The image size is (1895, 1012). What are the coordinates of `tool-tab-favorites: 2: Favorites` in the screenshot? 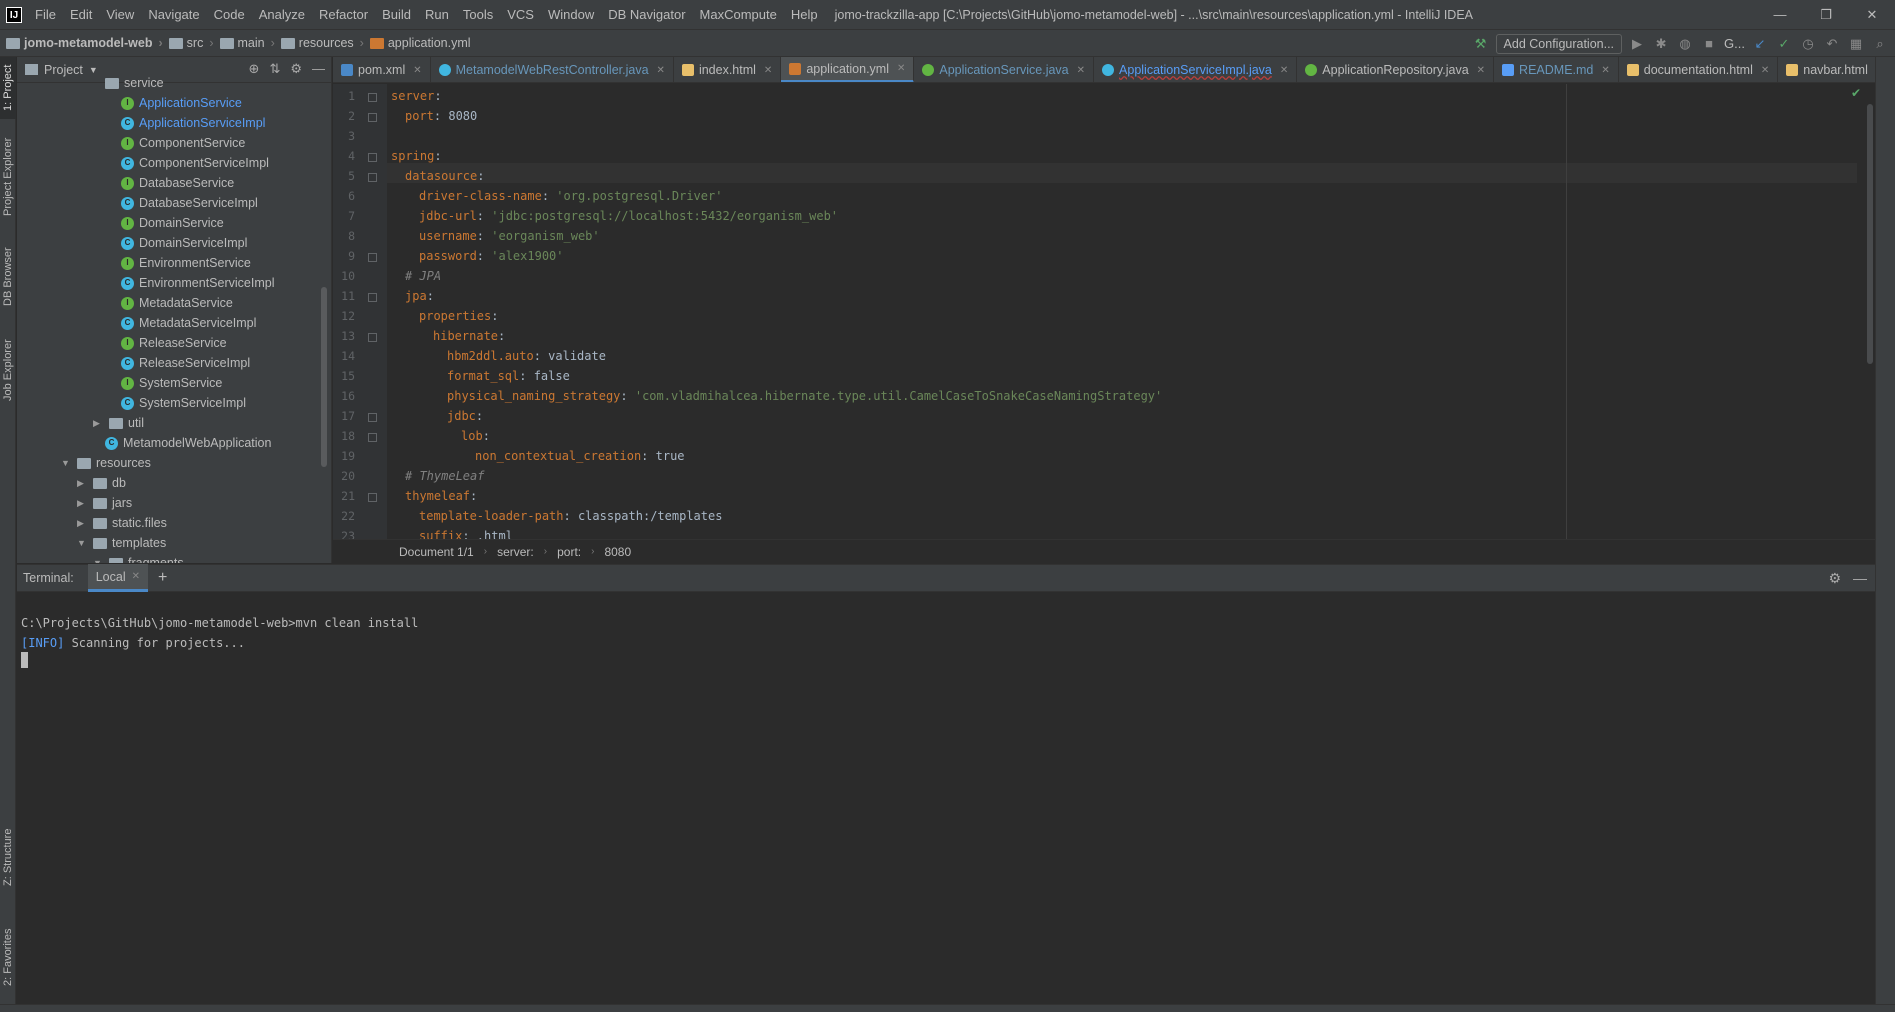 It's located at (8, 957).